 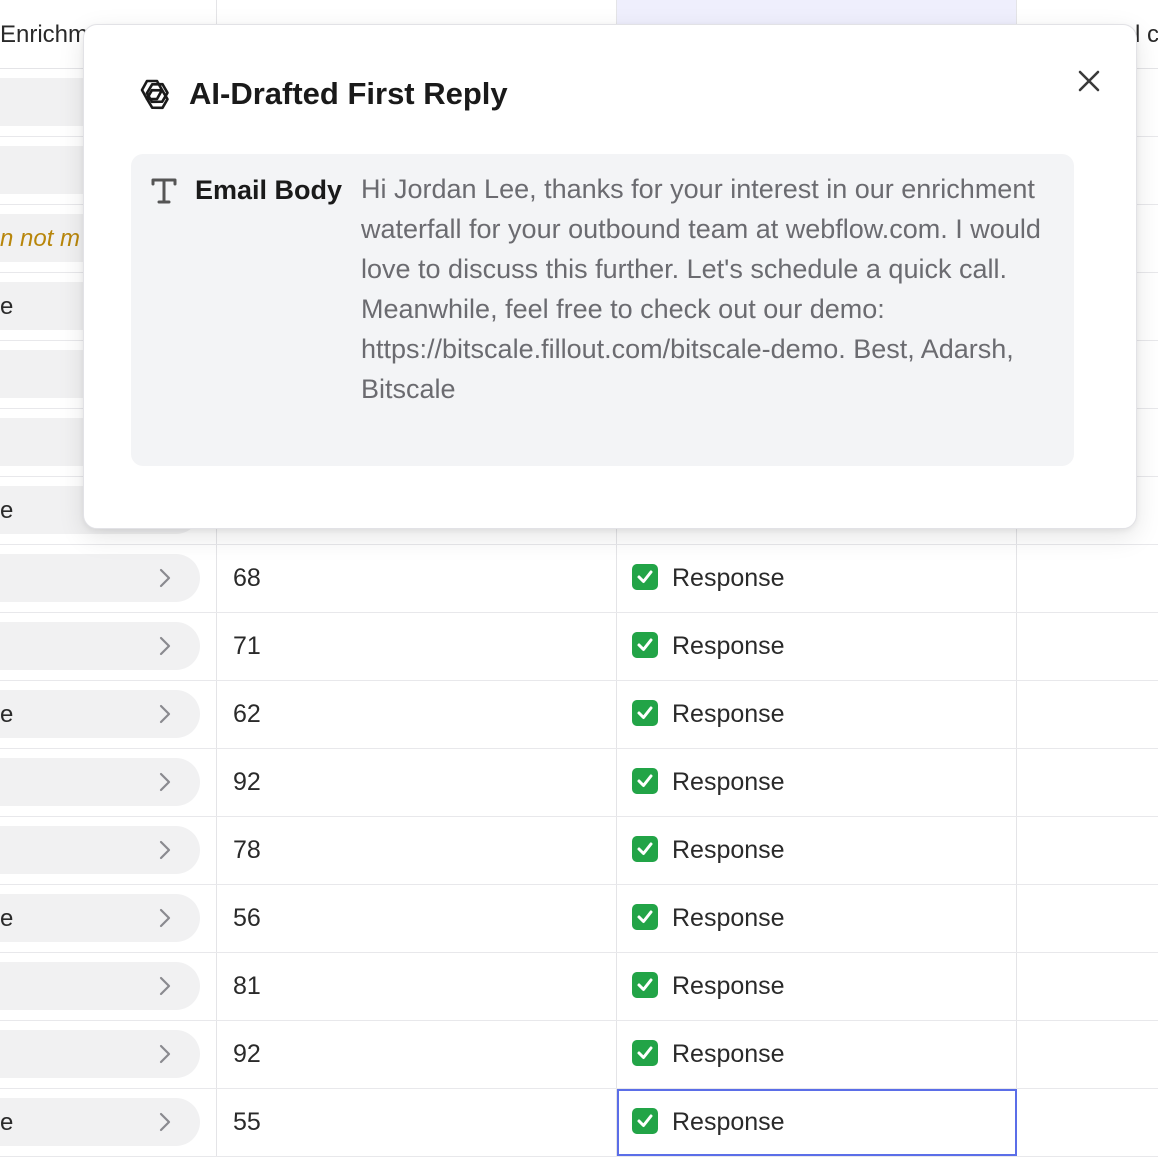 I want to click on modal-title: AI-Drafted First Reply, so click(x=348, y=93).